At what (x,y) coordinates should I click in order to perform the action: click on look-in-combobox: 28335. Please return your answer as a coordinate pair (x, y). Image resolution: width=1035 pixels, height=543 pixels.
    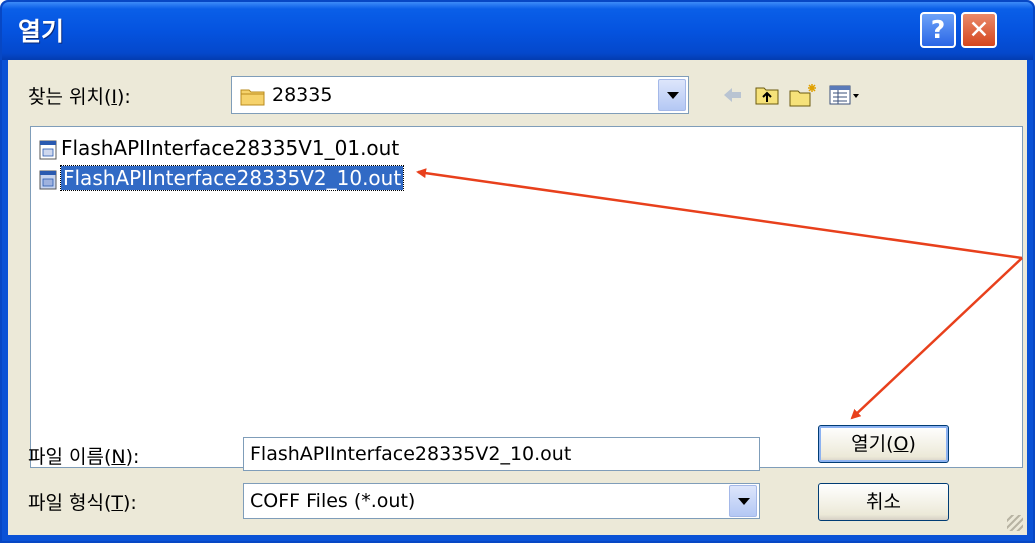
    Looking at the image, I should click on (460, 95).